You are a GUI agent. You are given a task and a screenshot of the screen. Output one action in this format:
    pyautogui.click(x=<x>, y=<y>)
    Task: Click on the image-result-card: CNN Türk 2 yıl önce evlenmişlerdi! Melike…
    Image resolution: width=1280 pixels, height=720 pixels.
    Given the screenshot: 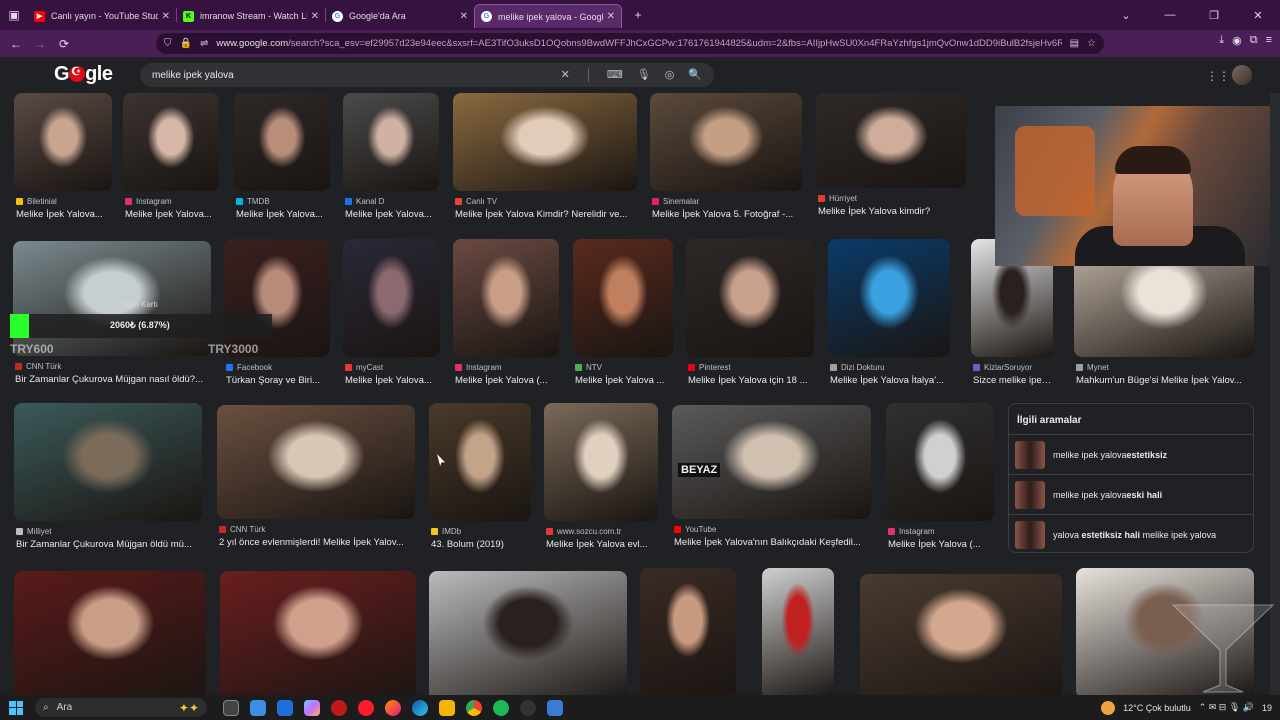 What is the action you would take?
    pyautogui.click(x=316, y=482)
    